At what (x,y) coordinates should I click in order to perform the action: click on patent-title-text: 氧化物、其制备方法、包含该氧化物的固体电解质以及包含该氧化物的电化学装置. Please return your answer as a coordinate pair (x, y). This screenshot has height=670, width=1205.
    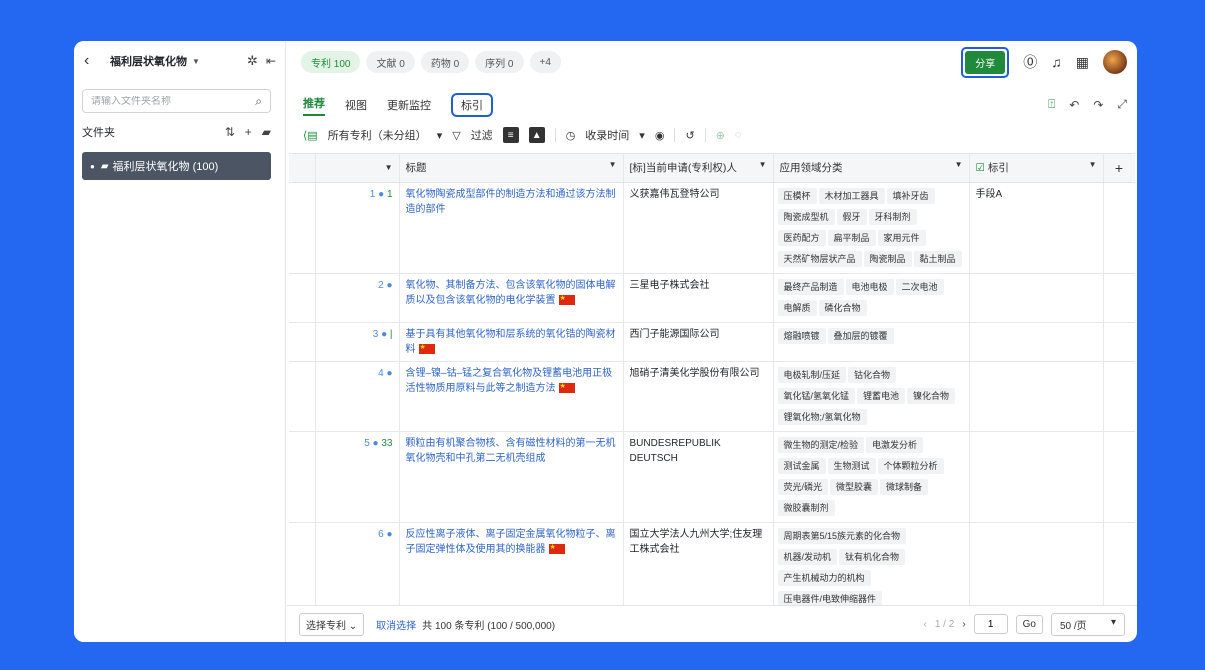
    Looking at the image, I should click on (511, 293).